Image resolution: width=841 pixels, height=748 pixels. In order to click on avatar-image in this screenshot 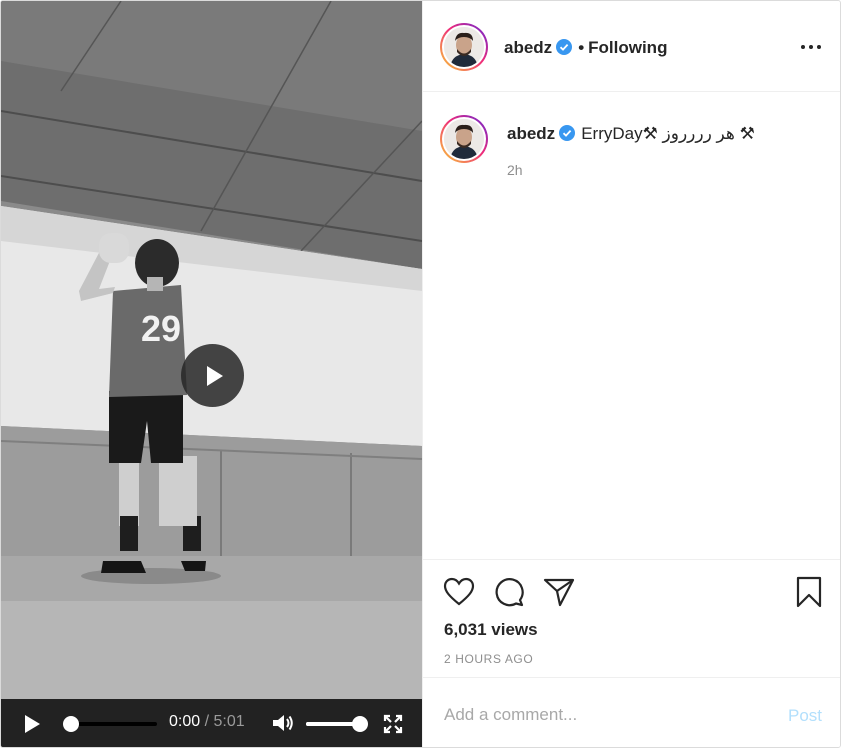, I will do `click(464, 47)`.